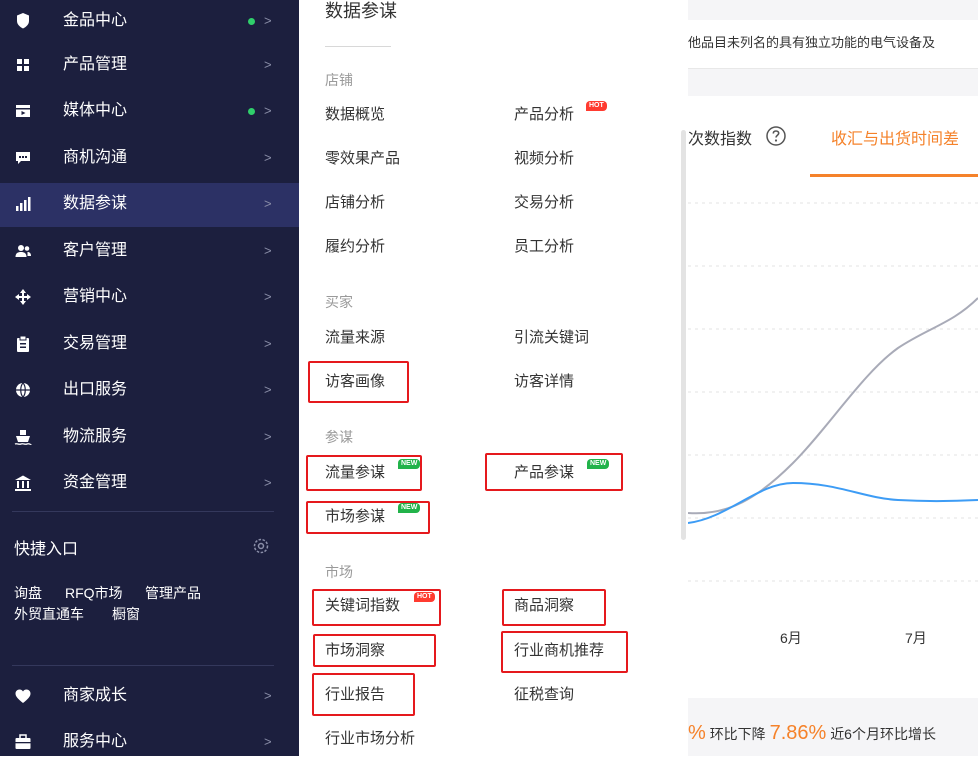  What do you see at coordinates (23, 437) in the screenshot?
I see `ship-icon` at bounding box center [23, 437].